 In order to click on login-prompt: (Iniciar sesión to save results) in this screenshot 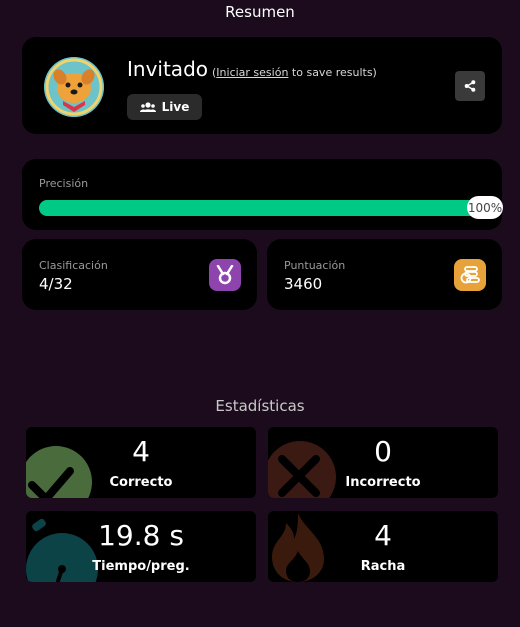, I will do `click(294, 72)`.